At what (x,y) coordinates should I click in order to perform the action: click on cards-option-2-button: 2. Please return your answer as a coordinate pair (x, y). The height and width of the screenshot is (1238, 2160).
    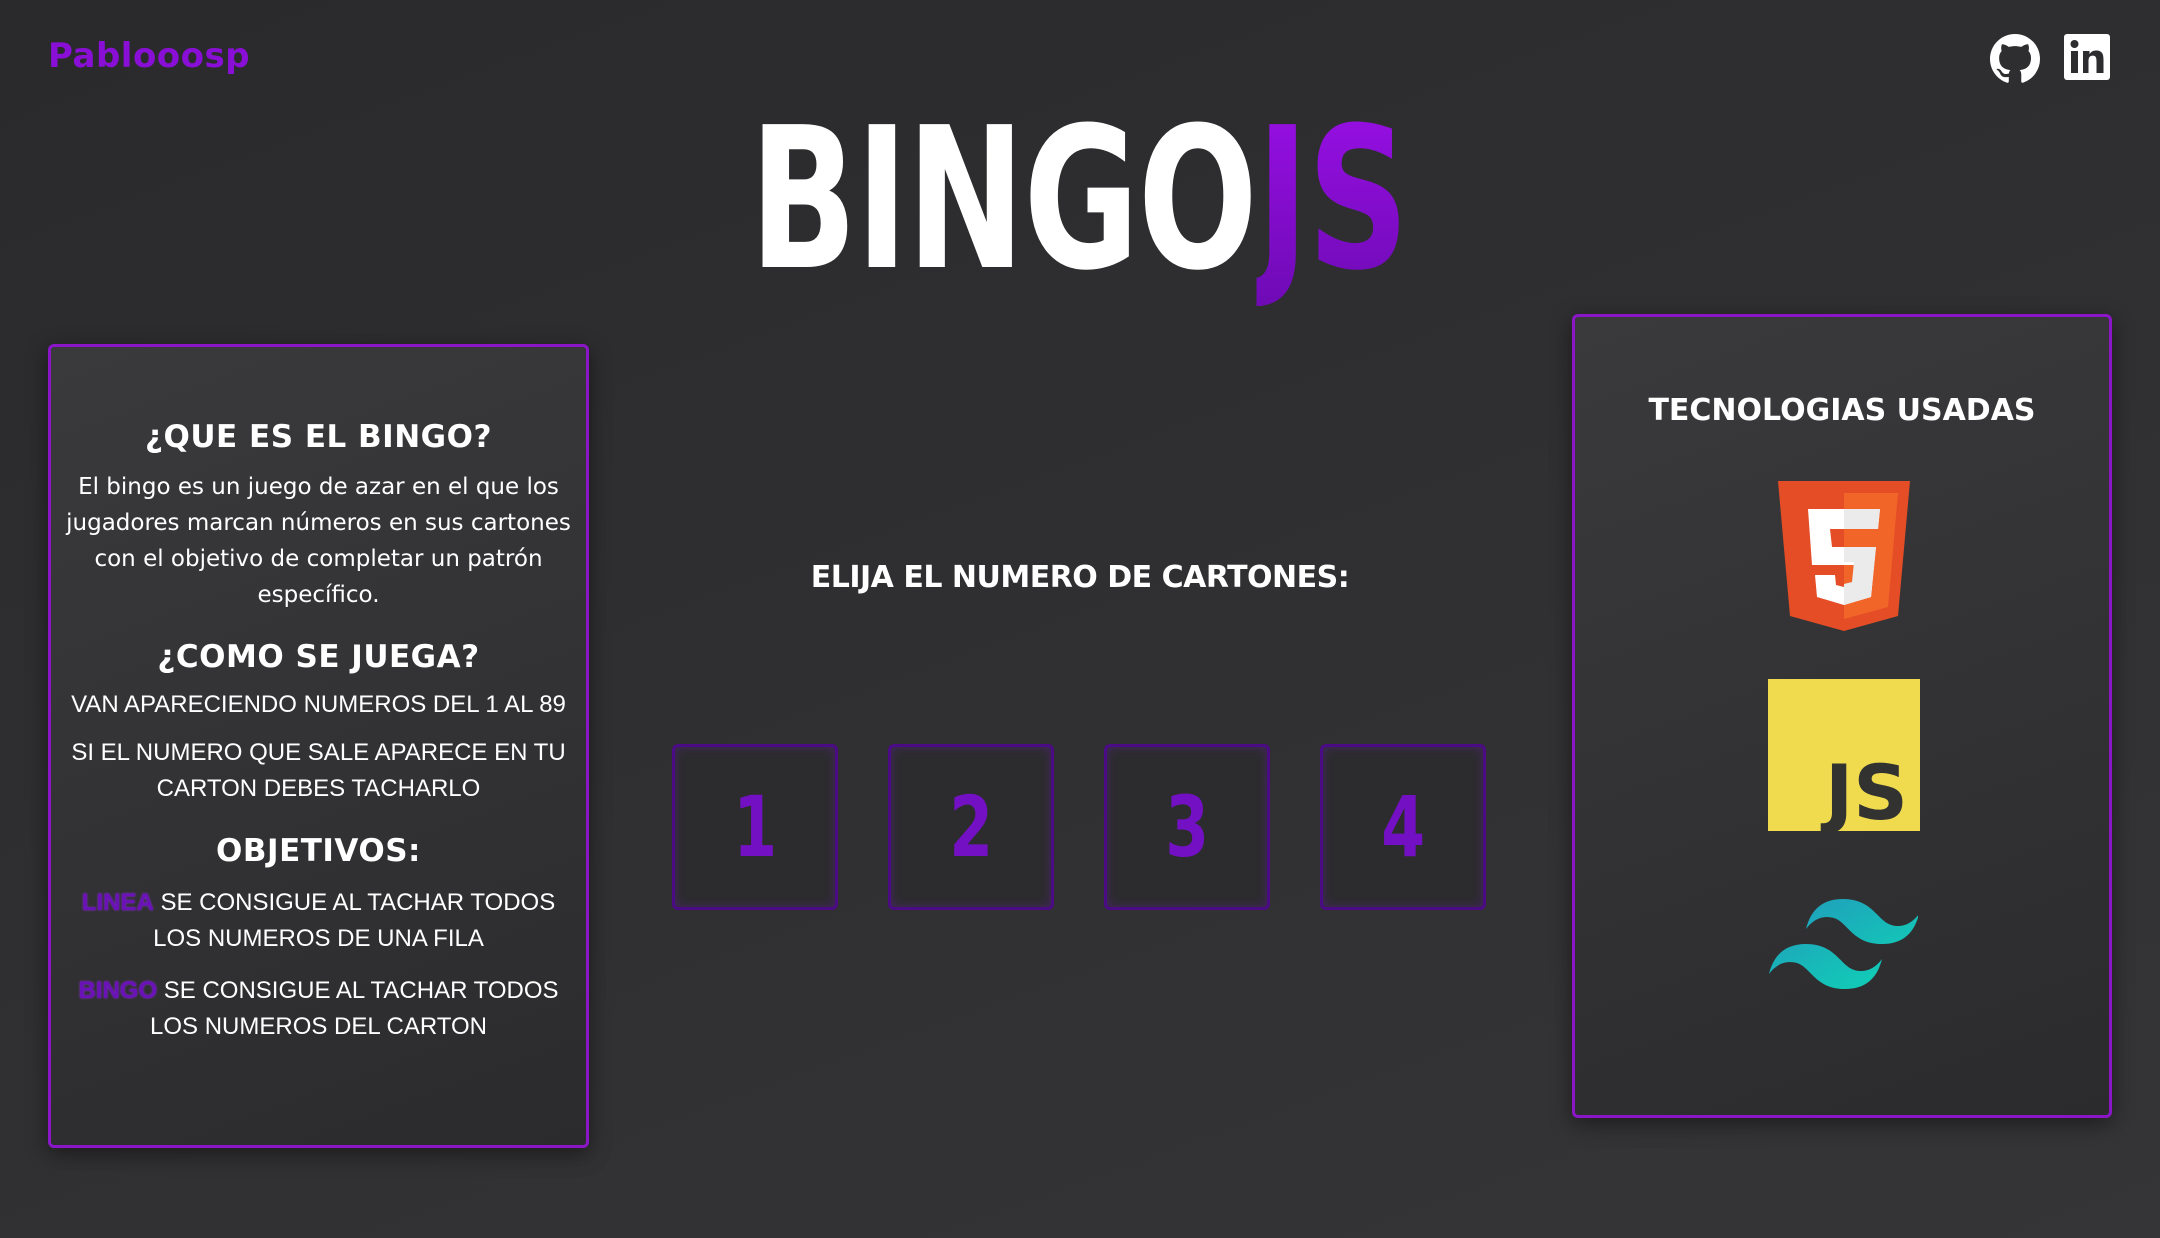
    Looking at the image, I should click on (971, 827).